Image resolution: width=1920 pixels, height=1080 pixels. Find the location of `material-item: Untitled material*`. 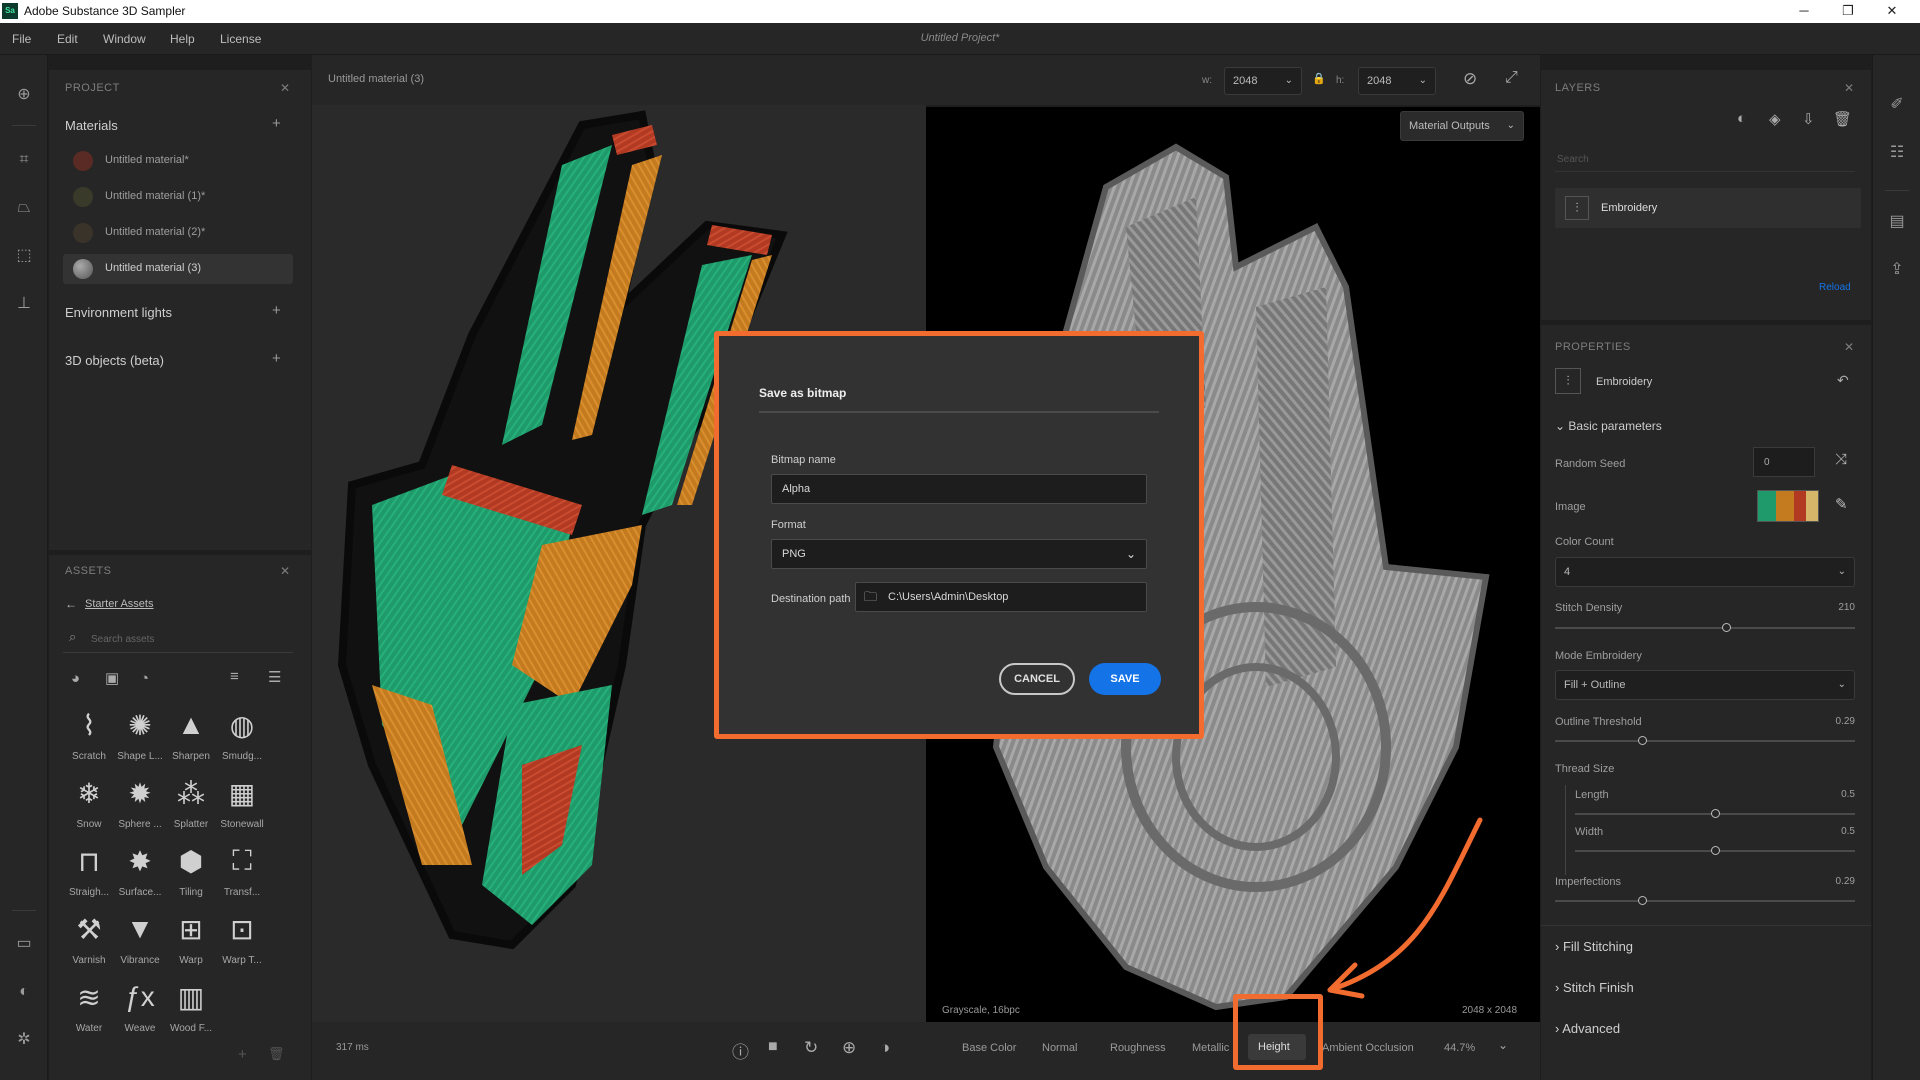

material-item: Untitled material* is located at coordinates (178, 161).